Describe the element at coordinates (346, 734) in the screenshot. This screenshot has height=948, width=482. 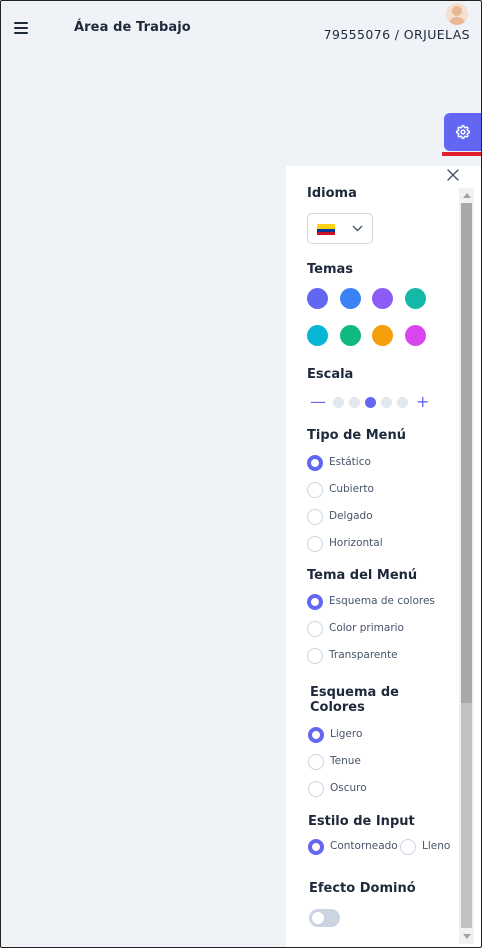
I see `radio-label: Ligero` at that location.